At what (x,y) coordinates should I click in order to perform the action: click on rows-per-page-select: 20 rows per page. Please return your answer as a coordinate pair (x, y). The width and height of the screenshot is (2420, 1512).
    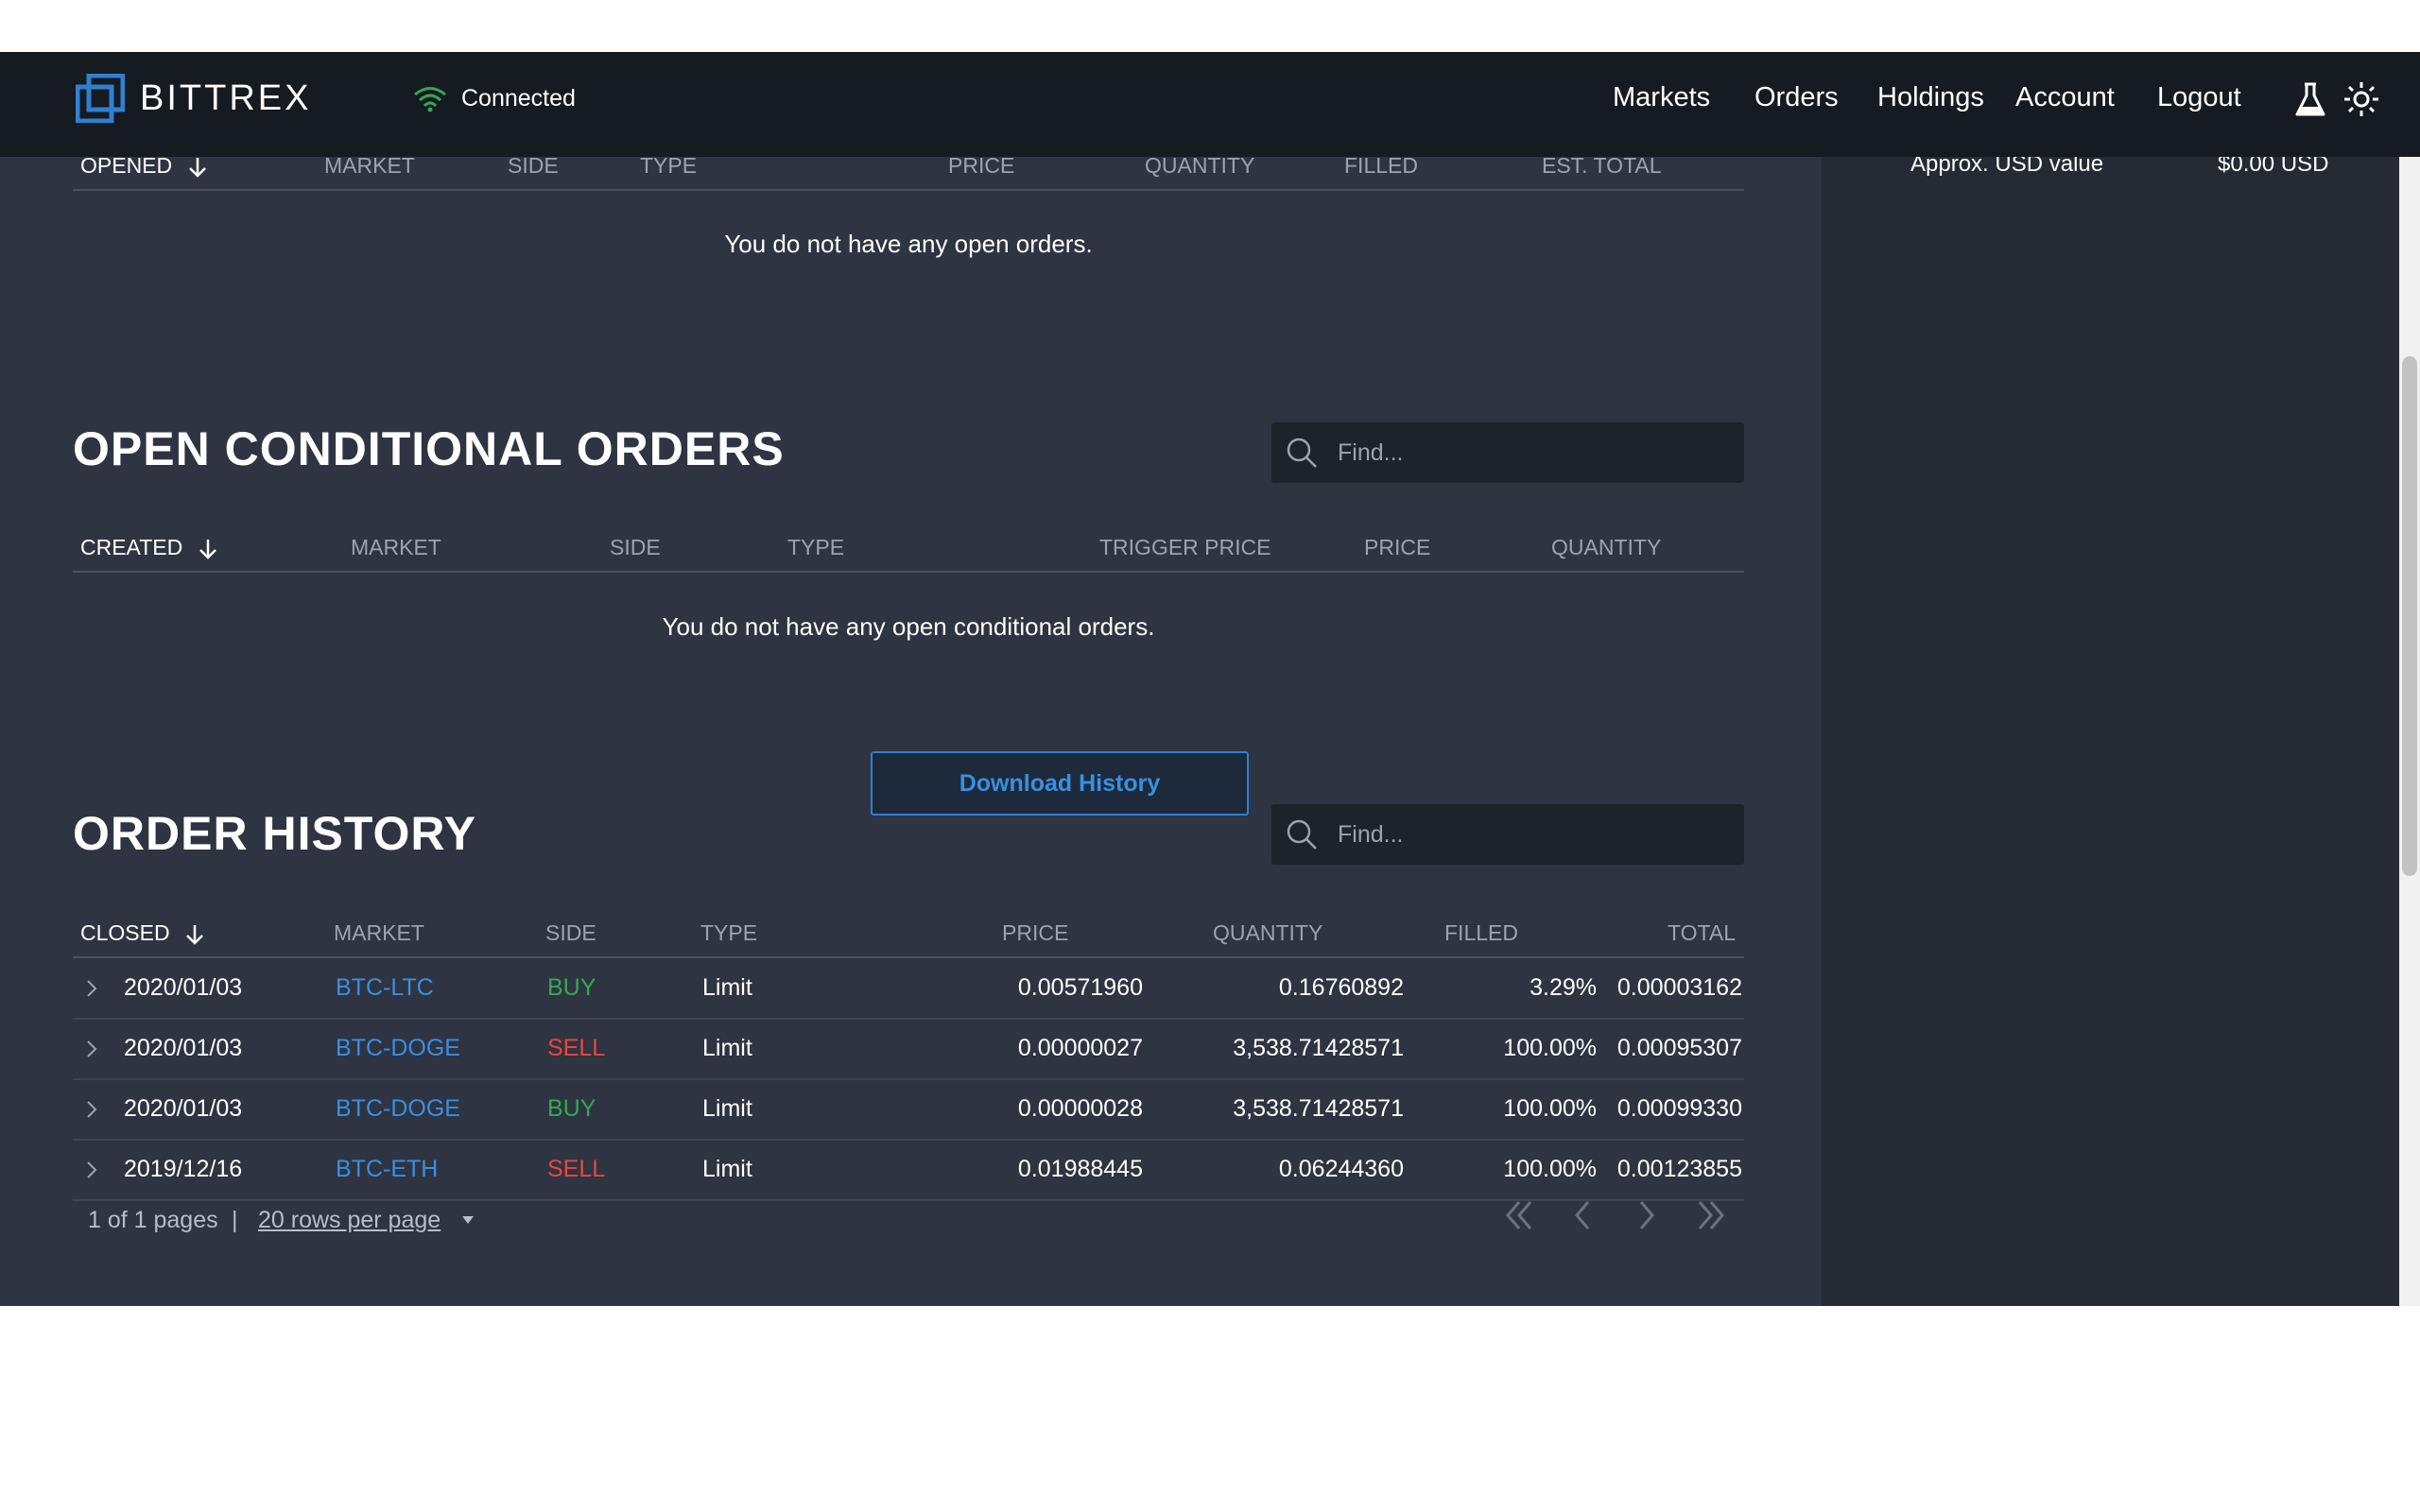
    Looking at the image, I should click on (350, 1220).